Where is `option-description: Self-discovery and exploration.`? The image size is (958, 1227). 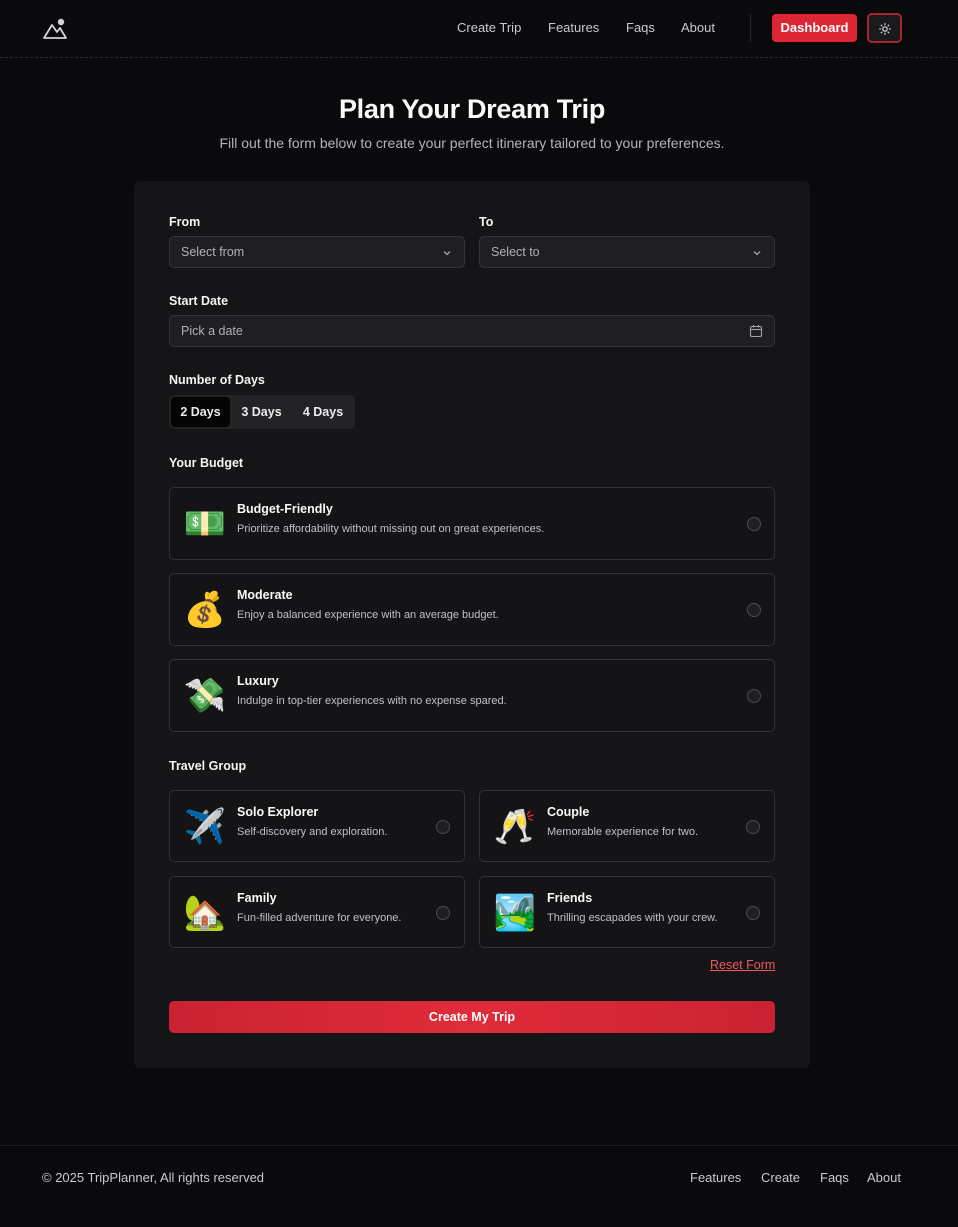
option-description: Self-discovery and exploration. is located at coordinates (312, 832).